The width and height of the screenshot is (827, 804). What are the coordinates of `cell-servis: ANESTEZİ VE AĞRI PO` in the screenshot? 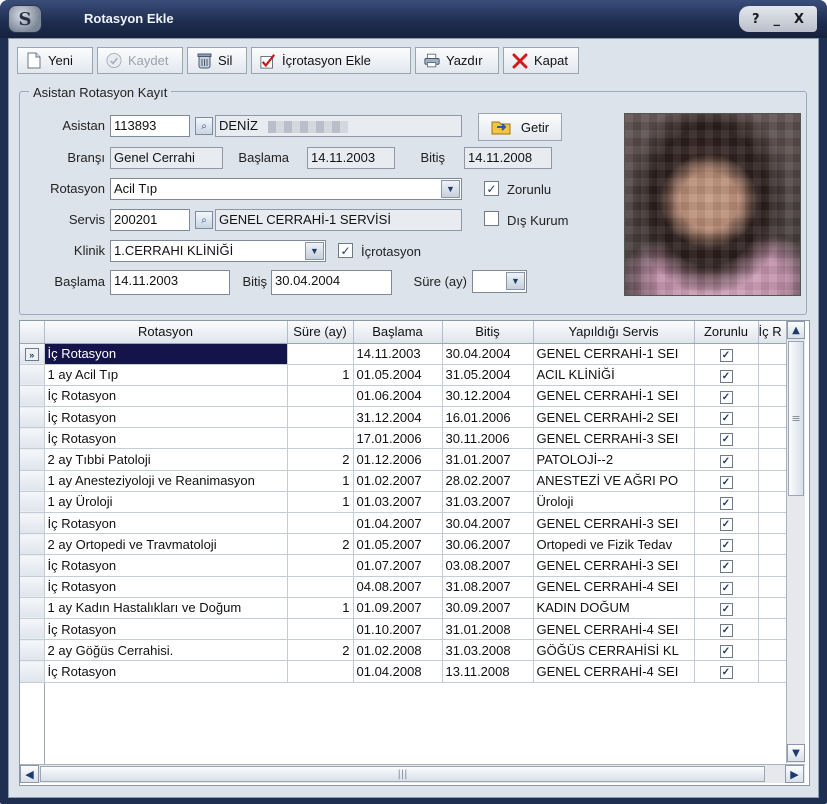 It's located at (614, 481).